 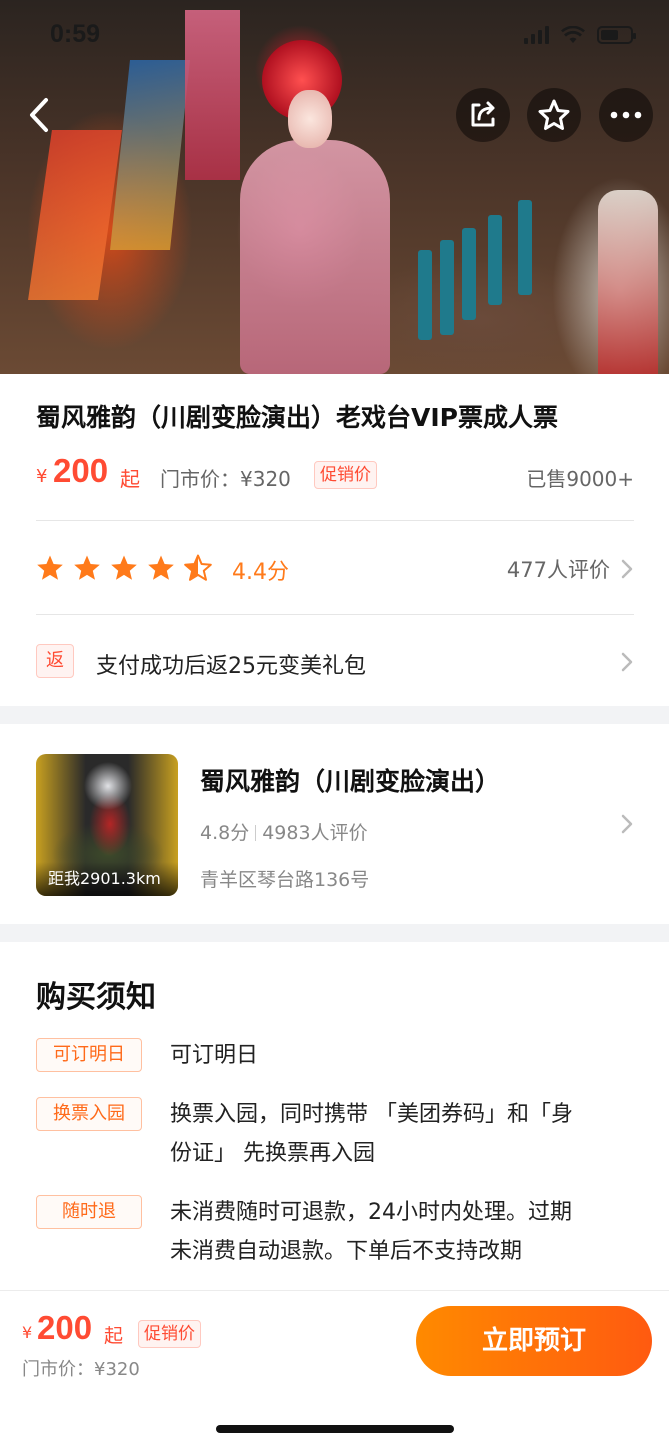 What do you see at coordinates (573, 34) in the screenshot?
I see `wifi-icon` at bounding box center [573, 34].